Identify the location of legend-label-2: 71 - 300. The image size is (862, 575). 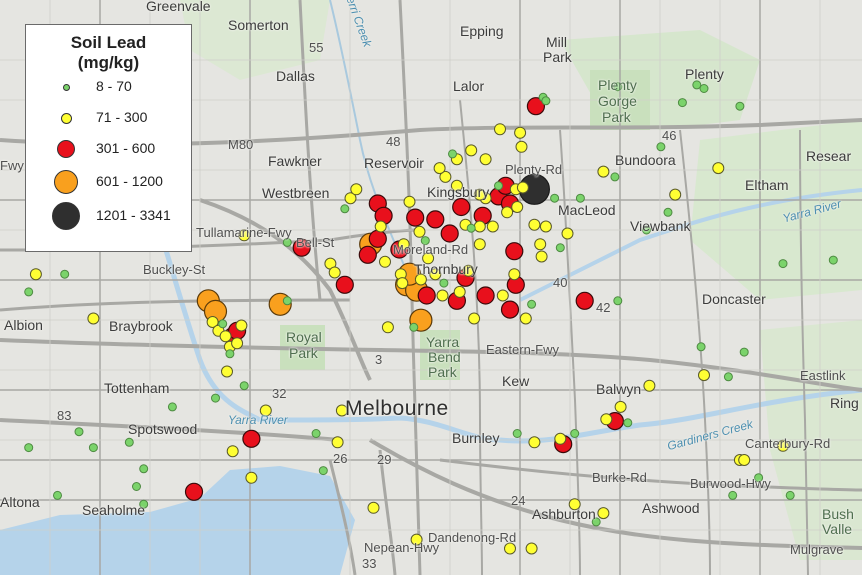
(122, 117).